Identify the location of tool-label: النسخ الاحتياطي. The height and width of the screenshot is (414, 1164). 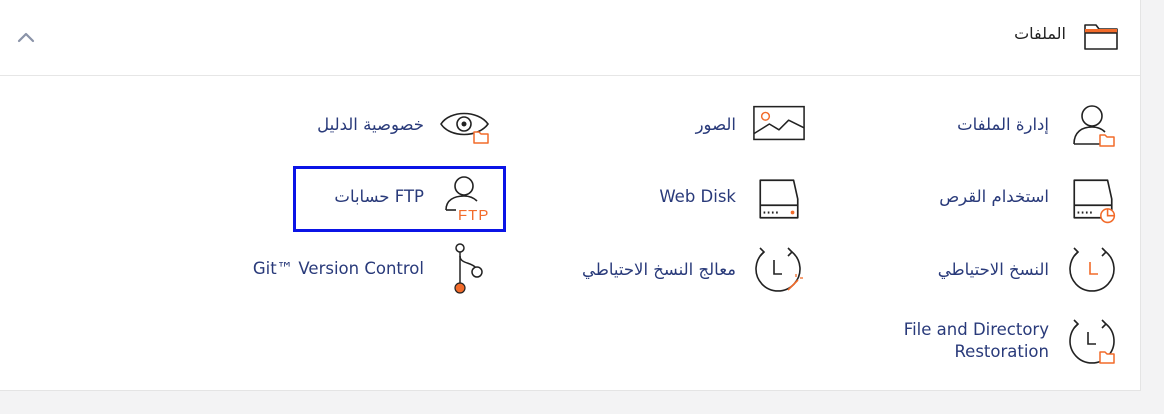
(993, 269).